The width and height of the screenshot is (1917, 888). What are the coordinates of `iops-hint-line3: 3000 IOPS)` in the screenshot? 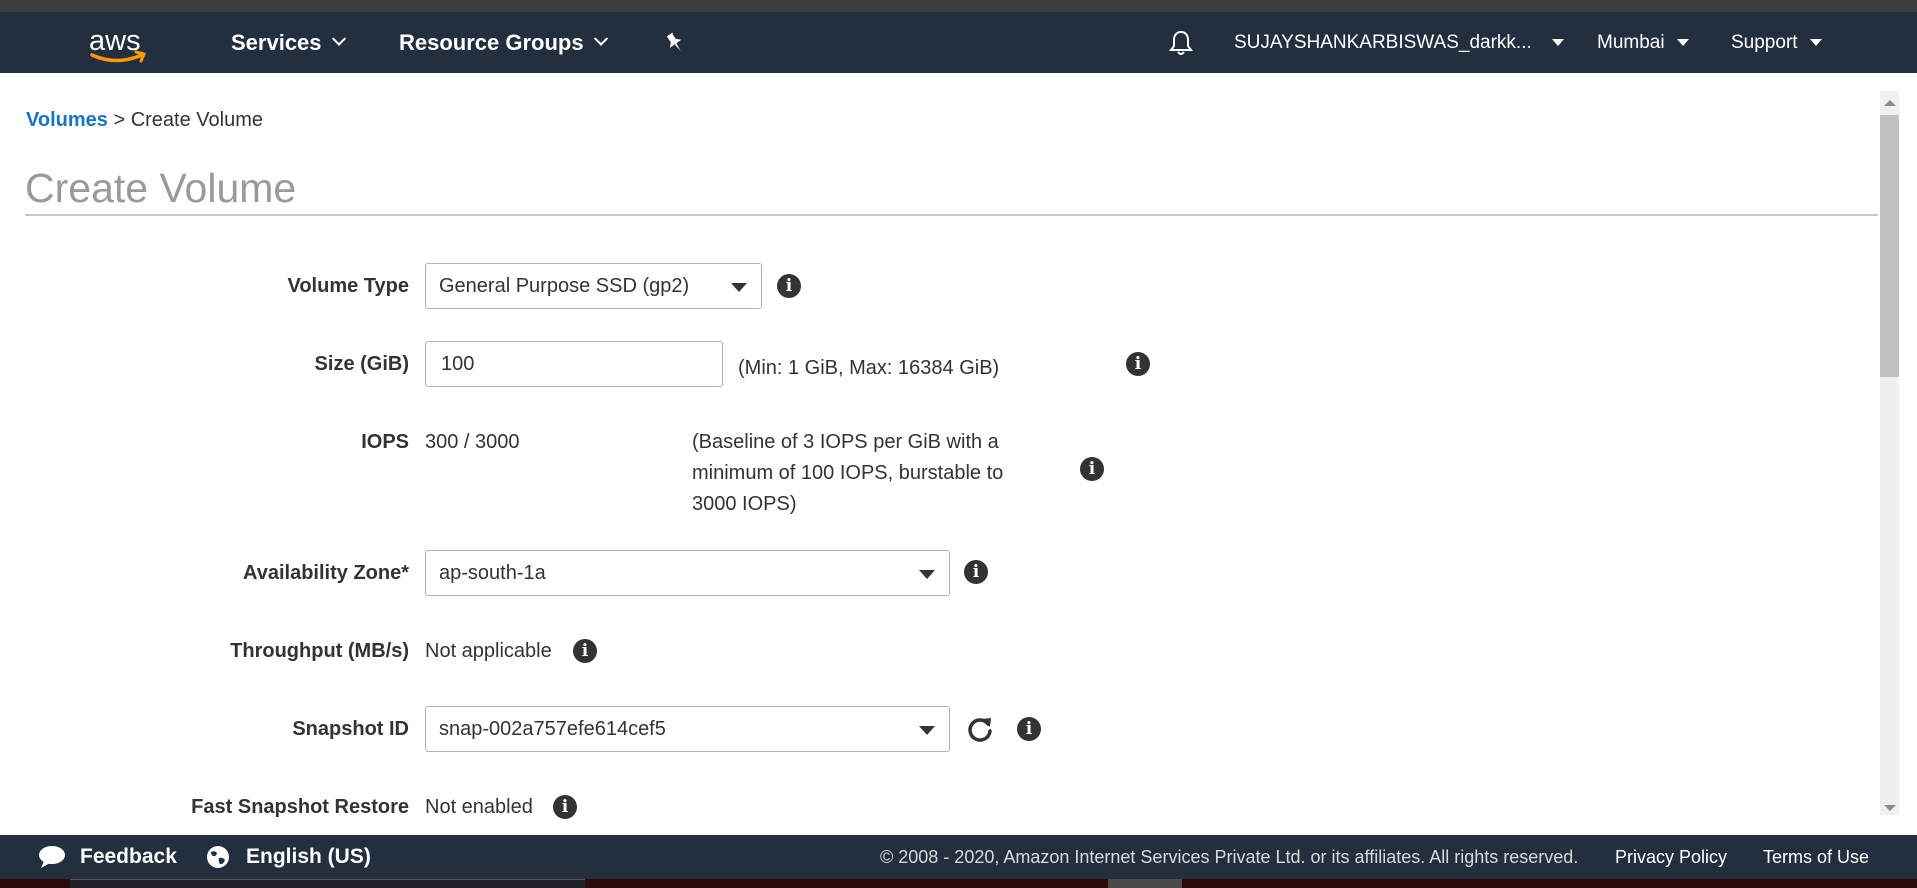 It's located at (744, 504).